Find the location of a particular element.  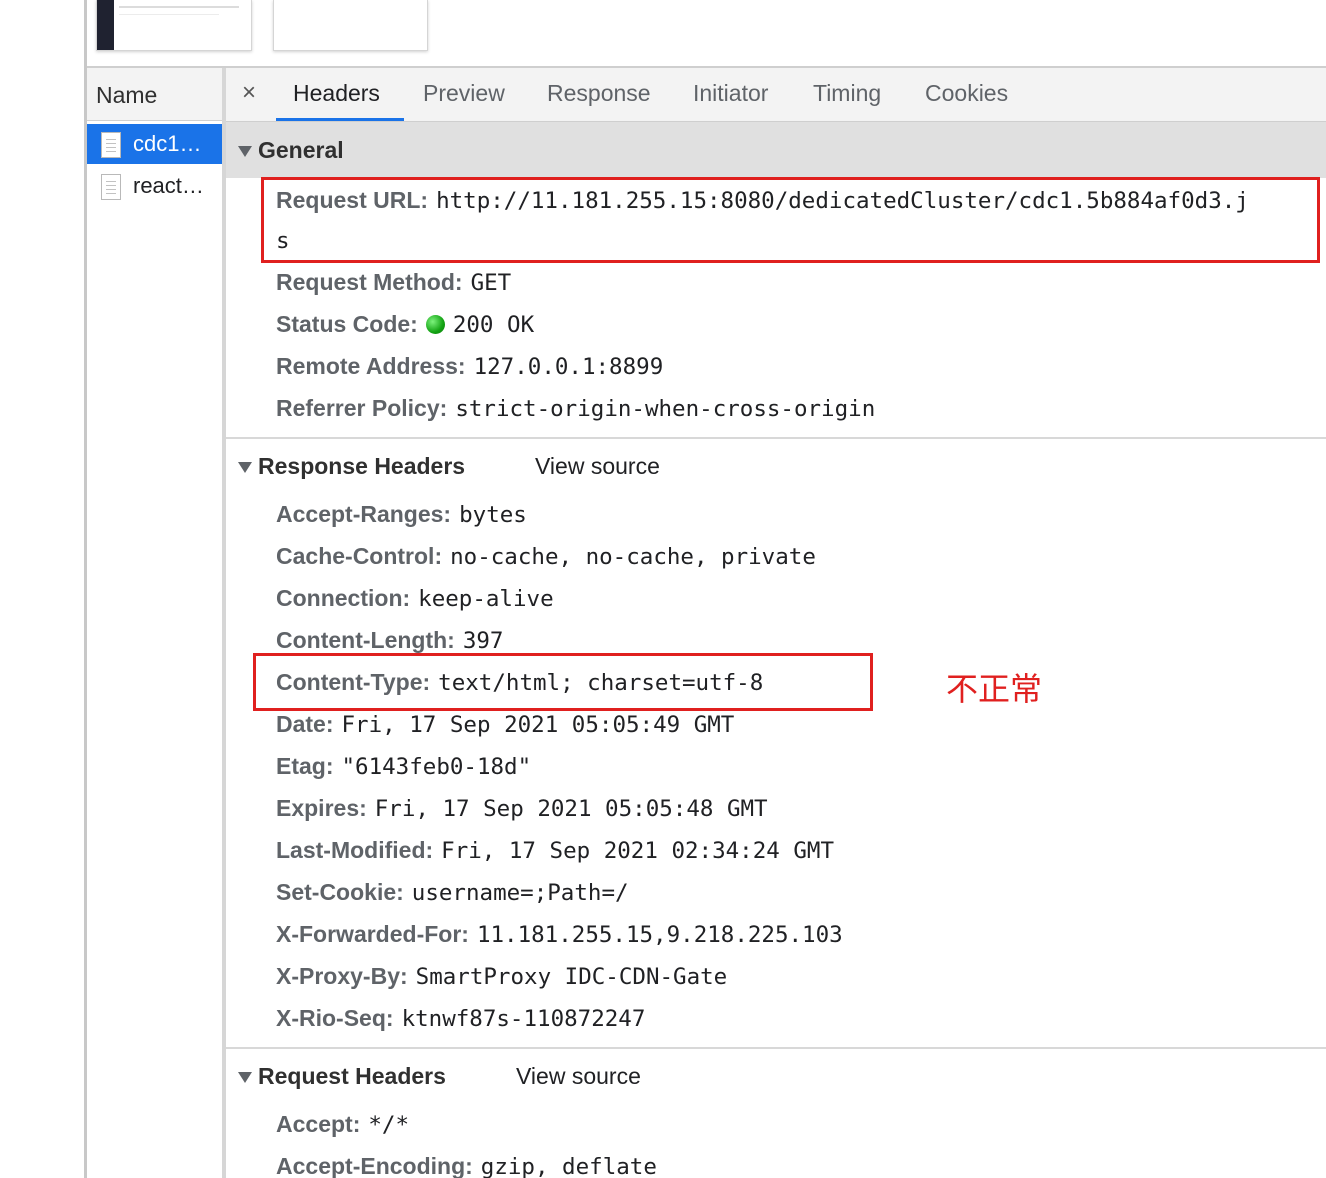

header-row: X-Proxy-By: SmartProxy IDC-CDN-Gate is located at coordinates (501, 976).